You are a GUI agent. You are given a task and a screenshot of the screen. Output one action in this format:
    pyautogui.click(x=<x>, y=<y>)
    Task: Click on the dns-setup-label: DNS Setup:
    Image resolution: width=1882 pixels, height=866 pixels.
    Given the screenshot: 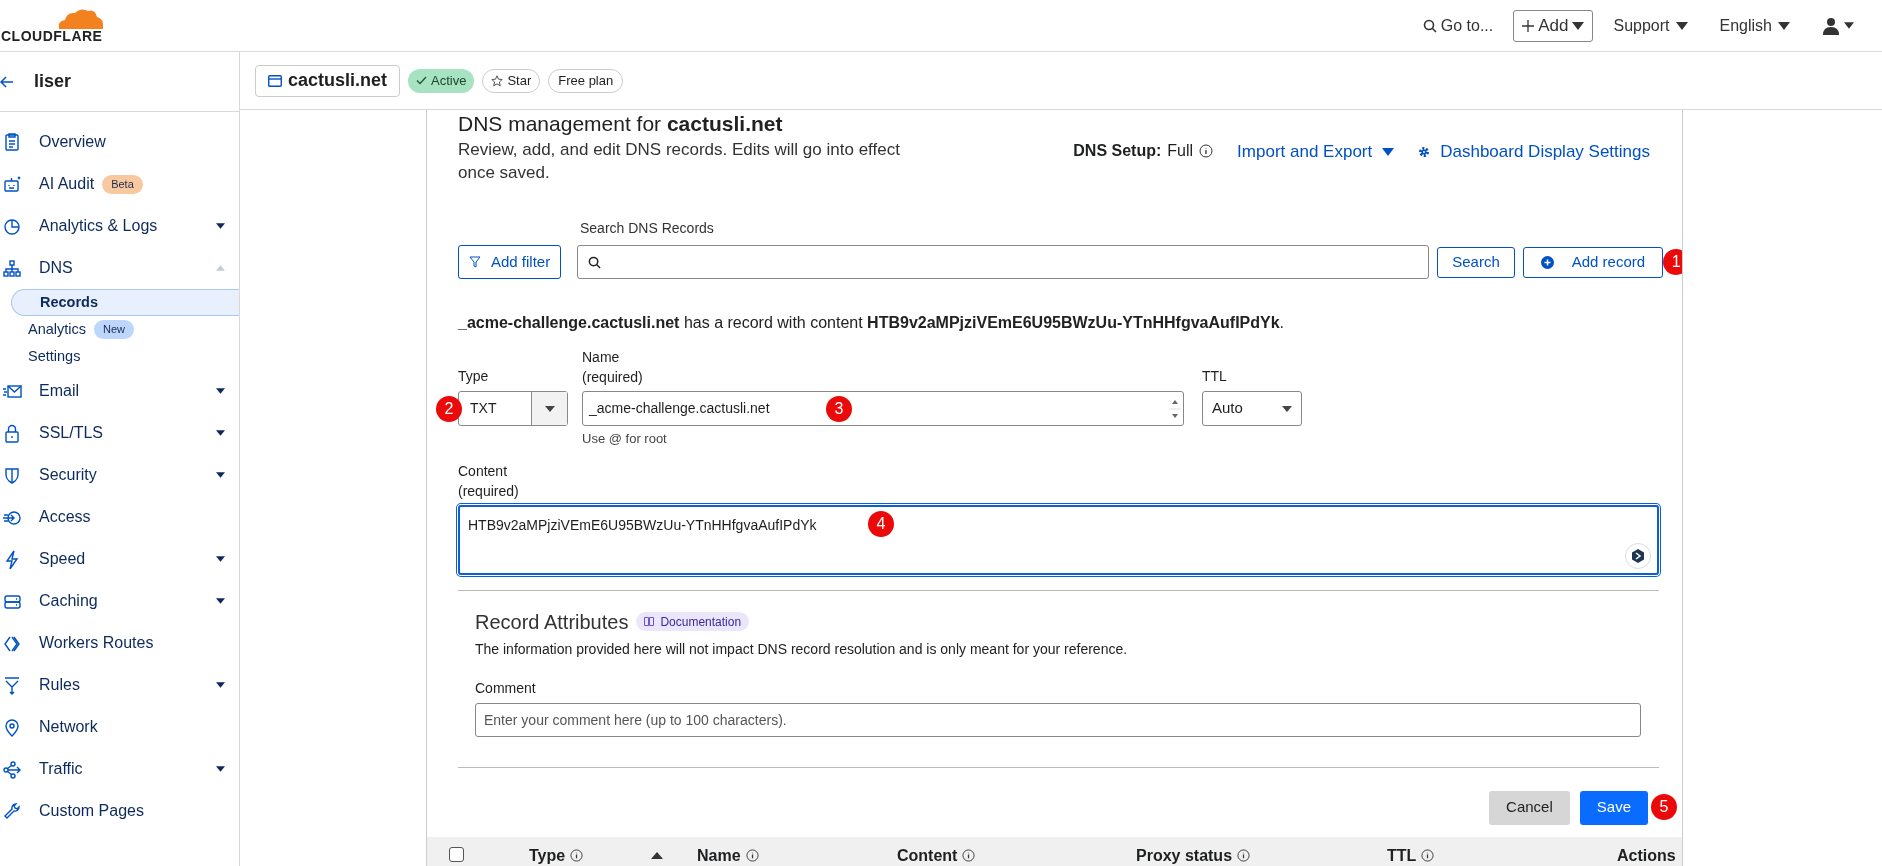 What is the action you would take?
    pyautogui.click(x=1117, y=151)
    